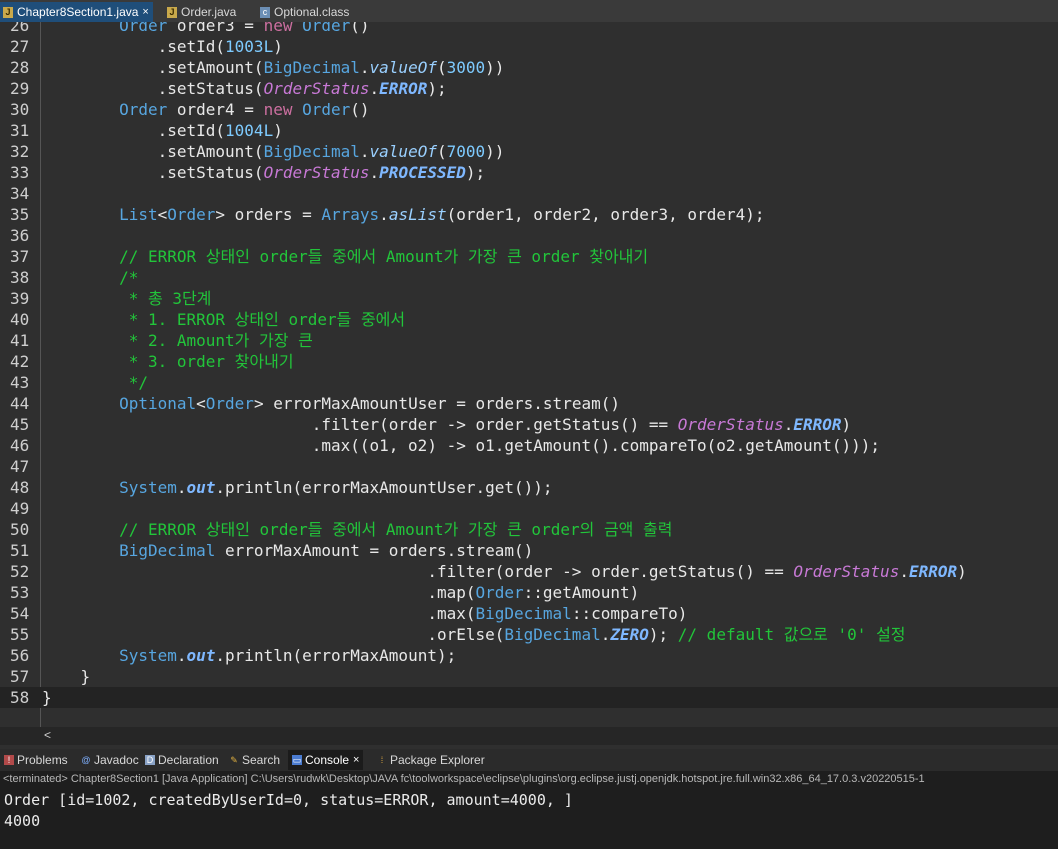 The height and width of the screenshot is (849, 1058). I want to click on tab-problems: ! Problems, so click(36, 760).